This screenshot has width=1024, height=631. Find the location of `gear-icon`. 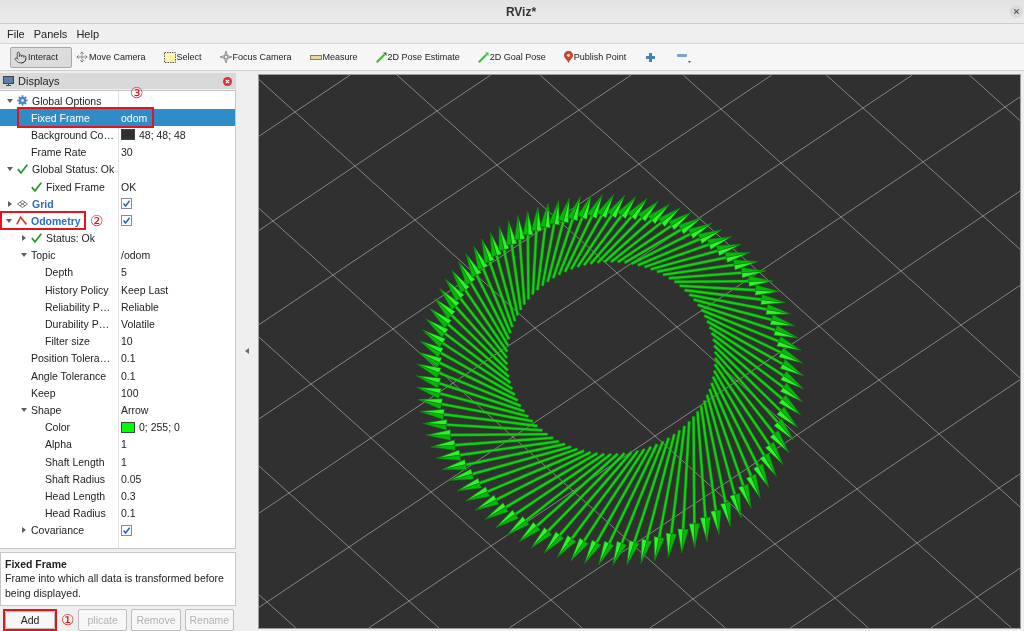

gear-icon is located at coordinates (22, 101).